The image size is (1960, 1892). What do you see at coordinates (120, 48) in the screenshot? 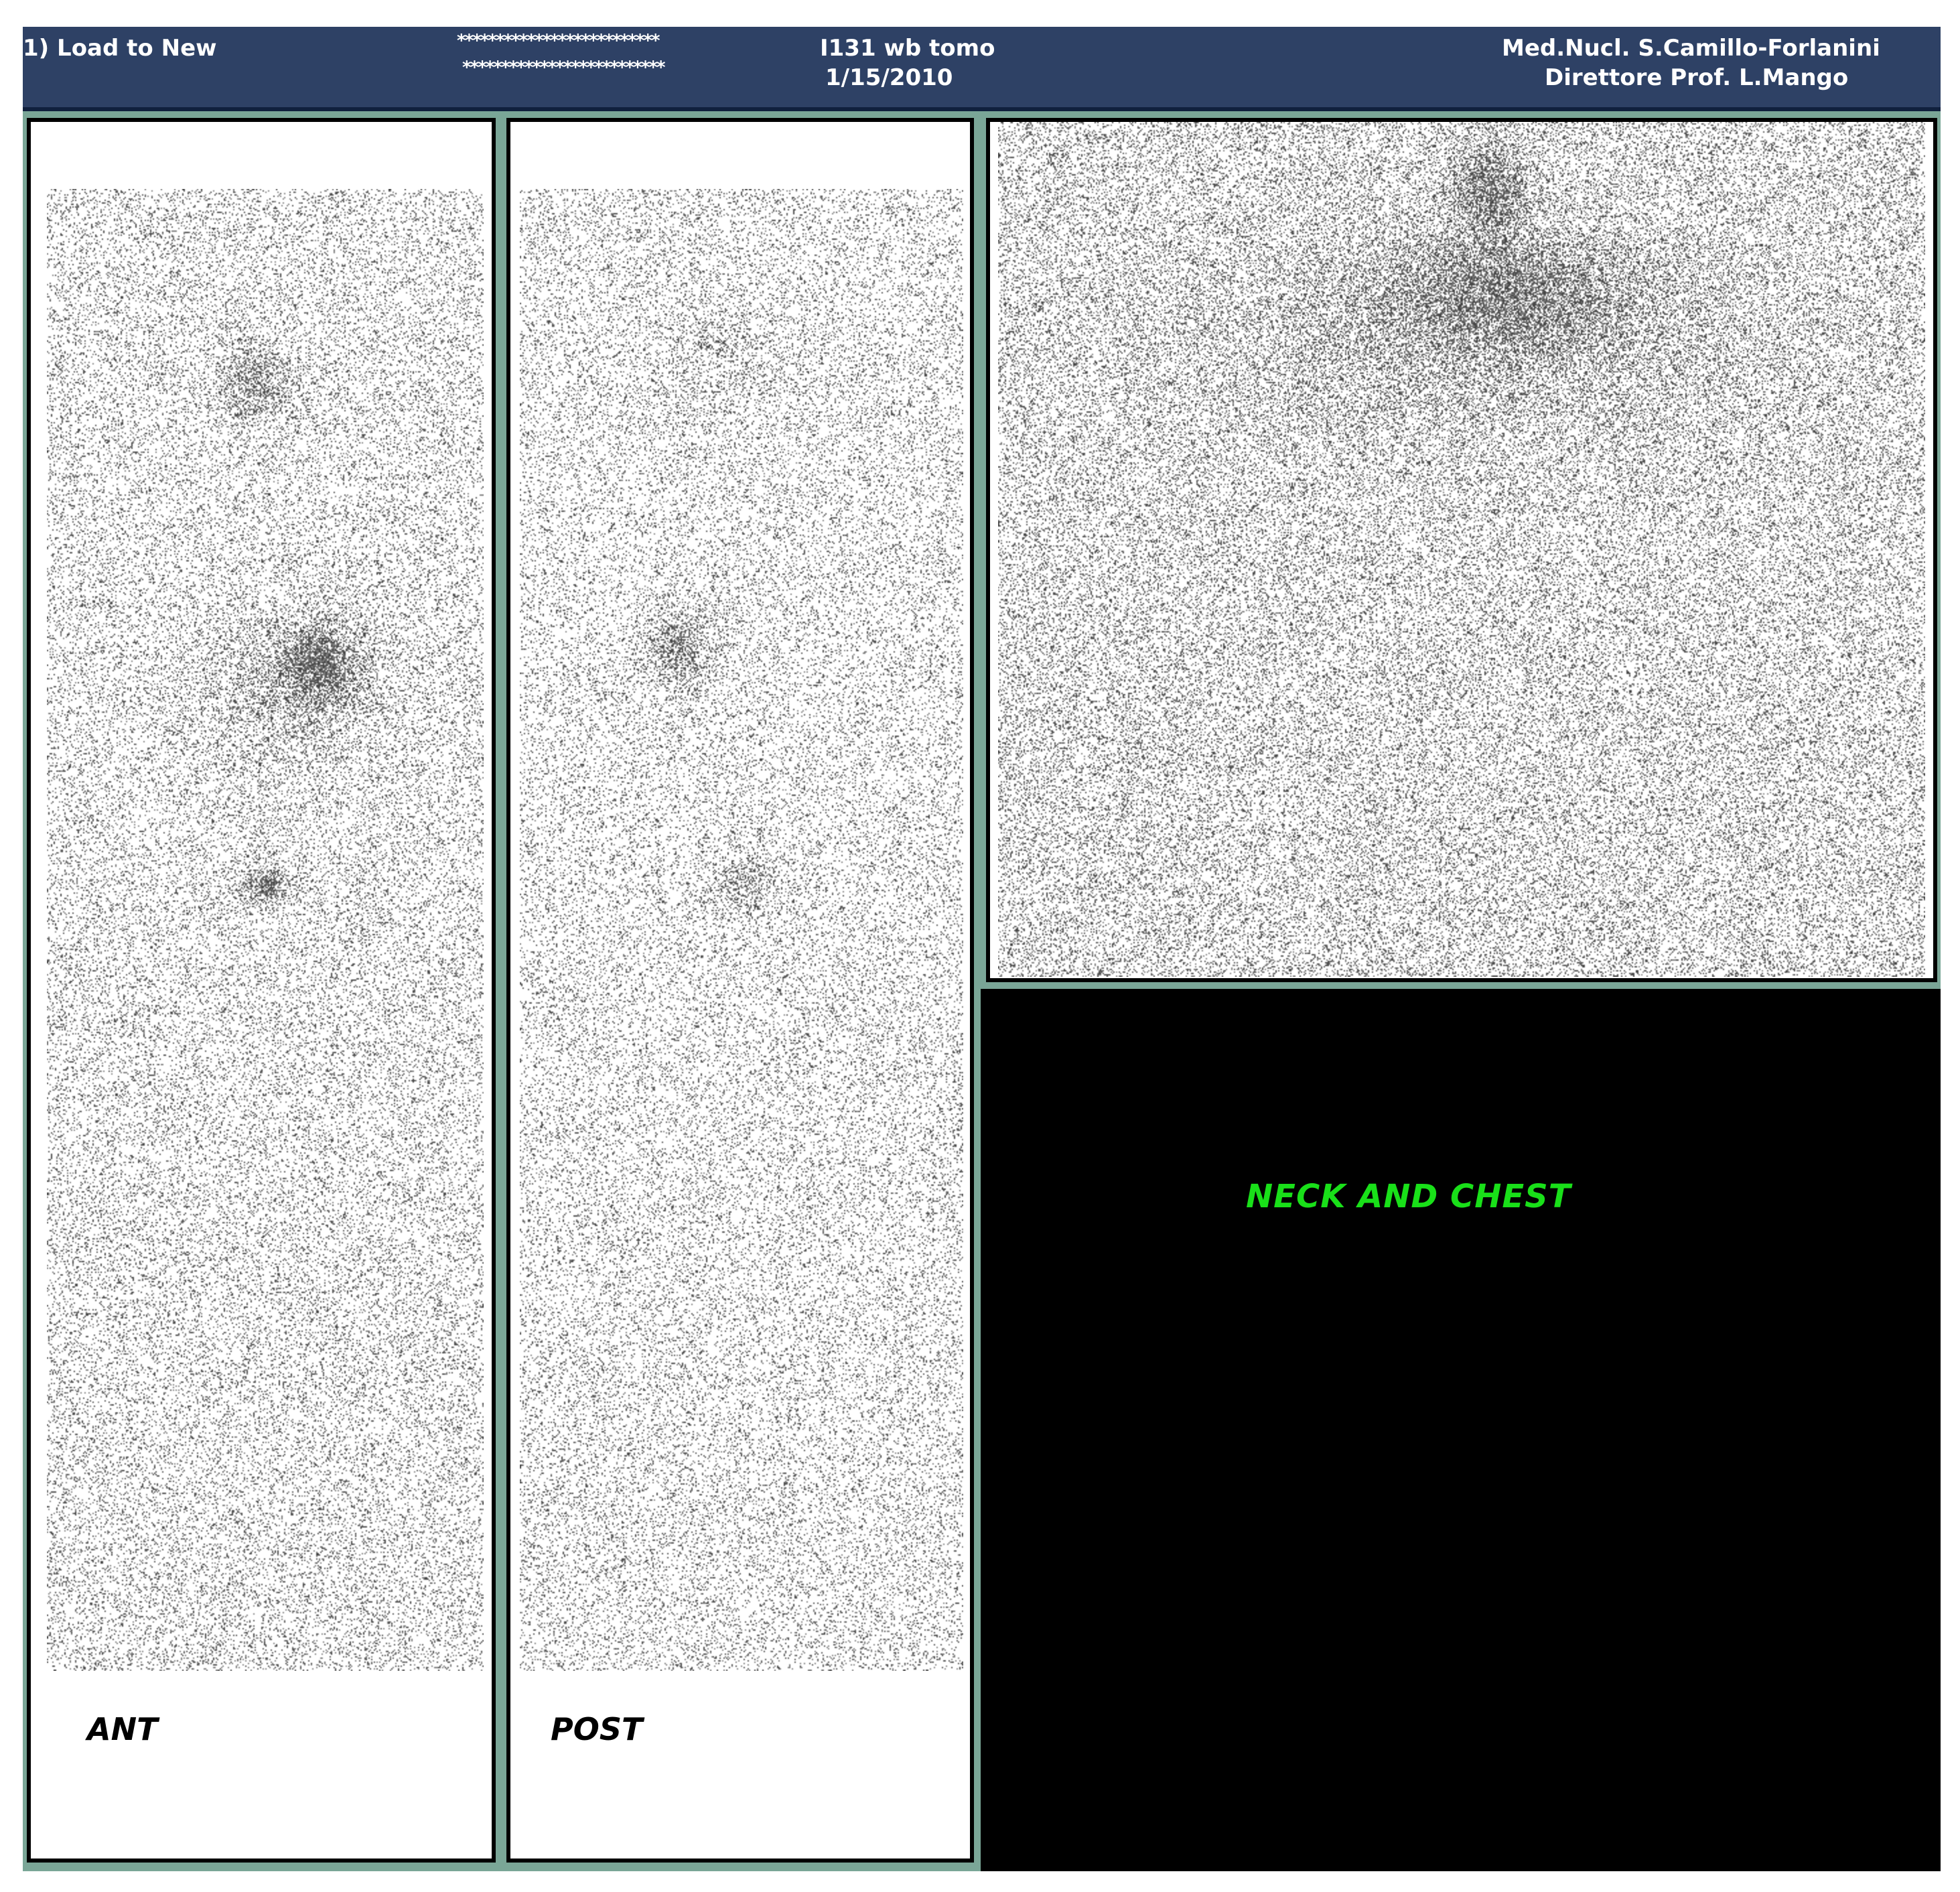
I see `load-to-new-label: 1) Load to New` at bounding box center [120, 48].